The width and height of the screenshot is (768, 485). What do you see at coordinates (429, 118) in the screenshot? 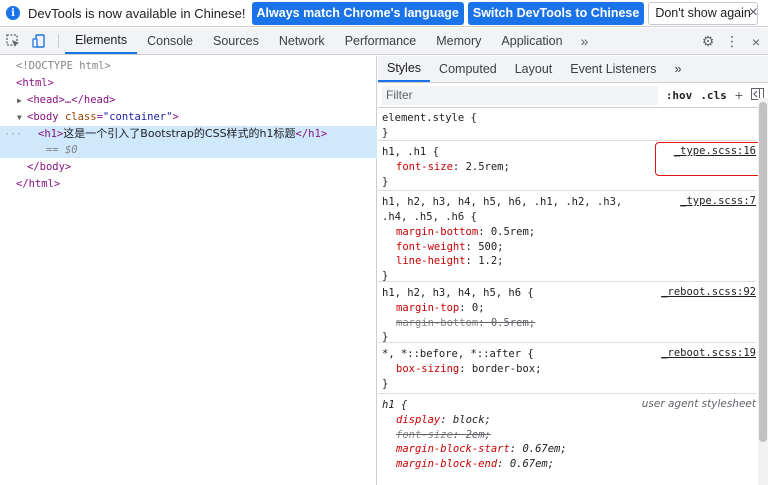
I see `rule-selector: element.style {` at bounding box center [429, 118].